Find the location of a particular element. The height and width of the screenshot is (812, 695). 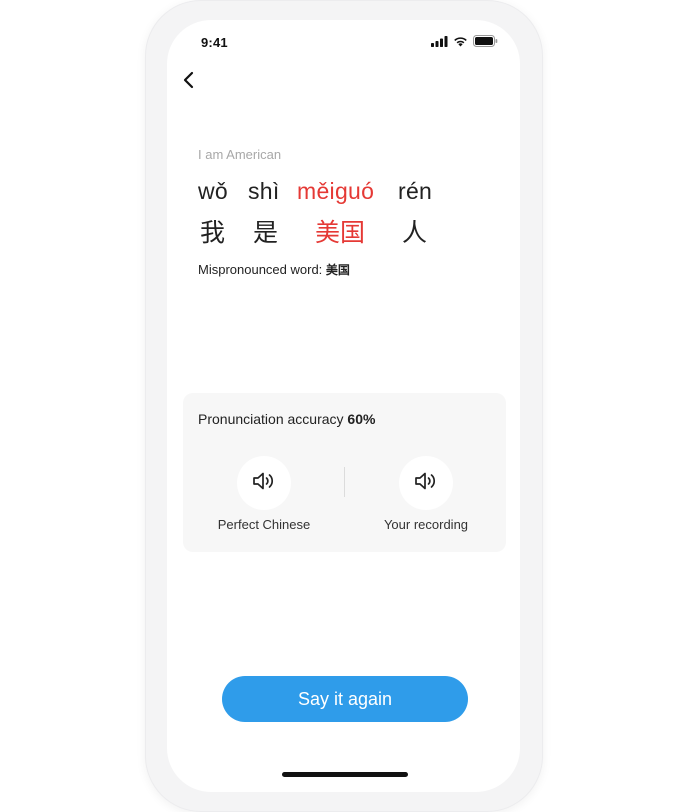

chevron-left-icon is located at coordinates (189, 82).